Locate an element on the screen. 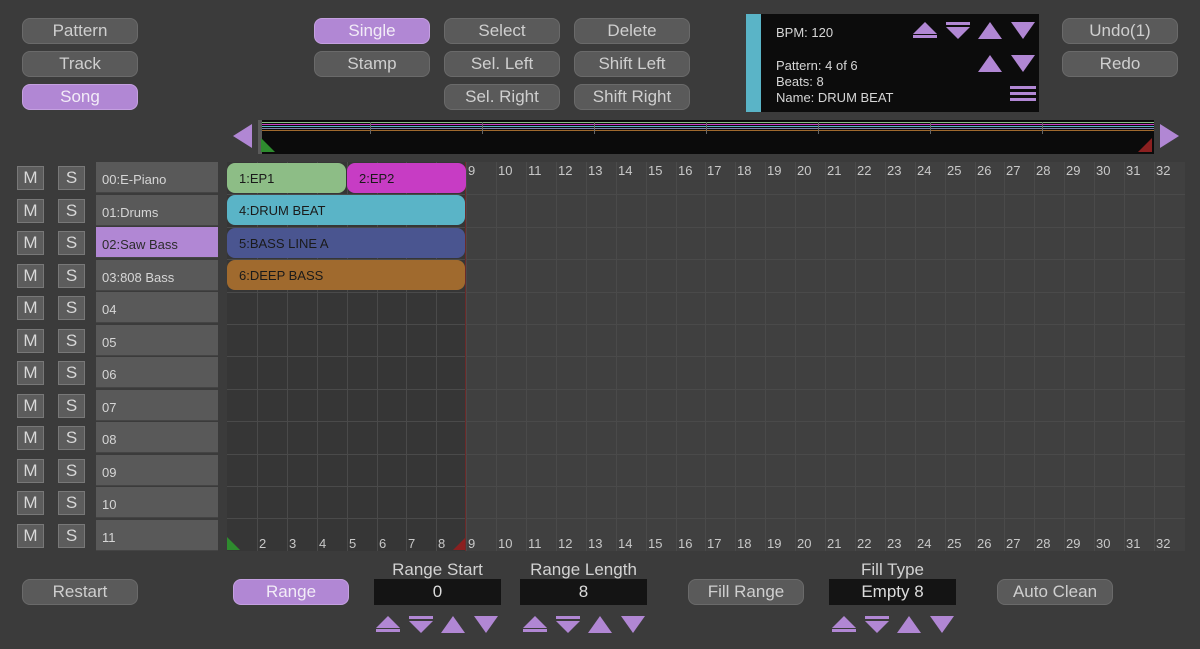 The height and width of the screenshot is (649, 1200). pattern-name-readout: Name: DRUM BEAT is located at coordinates (835, 97).